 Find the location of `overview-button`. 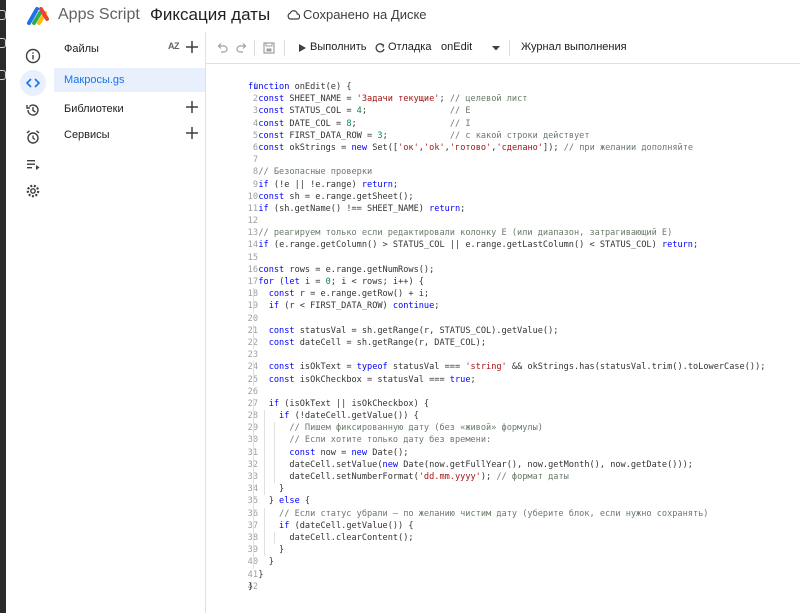

overview-button is located at coordinates (33, 56).